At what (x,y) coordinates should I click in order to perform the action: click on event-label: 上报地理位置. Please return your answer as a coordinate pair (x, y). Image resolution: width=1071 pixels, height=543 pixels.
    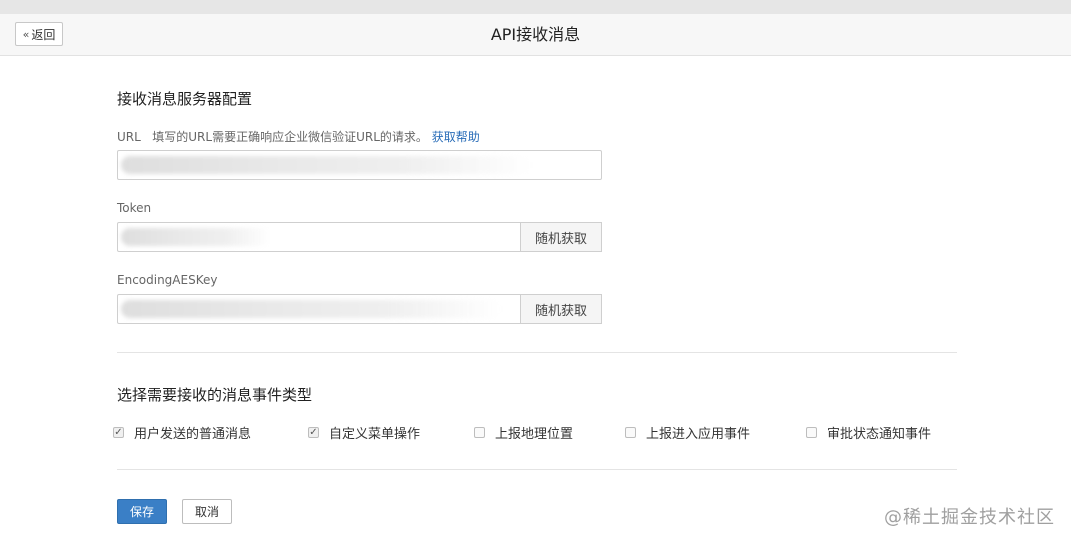
    Looking at the image, I should click on (534, 434).